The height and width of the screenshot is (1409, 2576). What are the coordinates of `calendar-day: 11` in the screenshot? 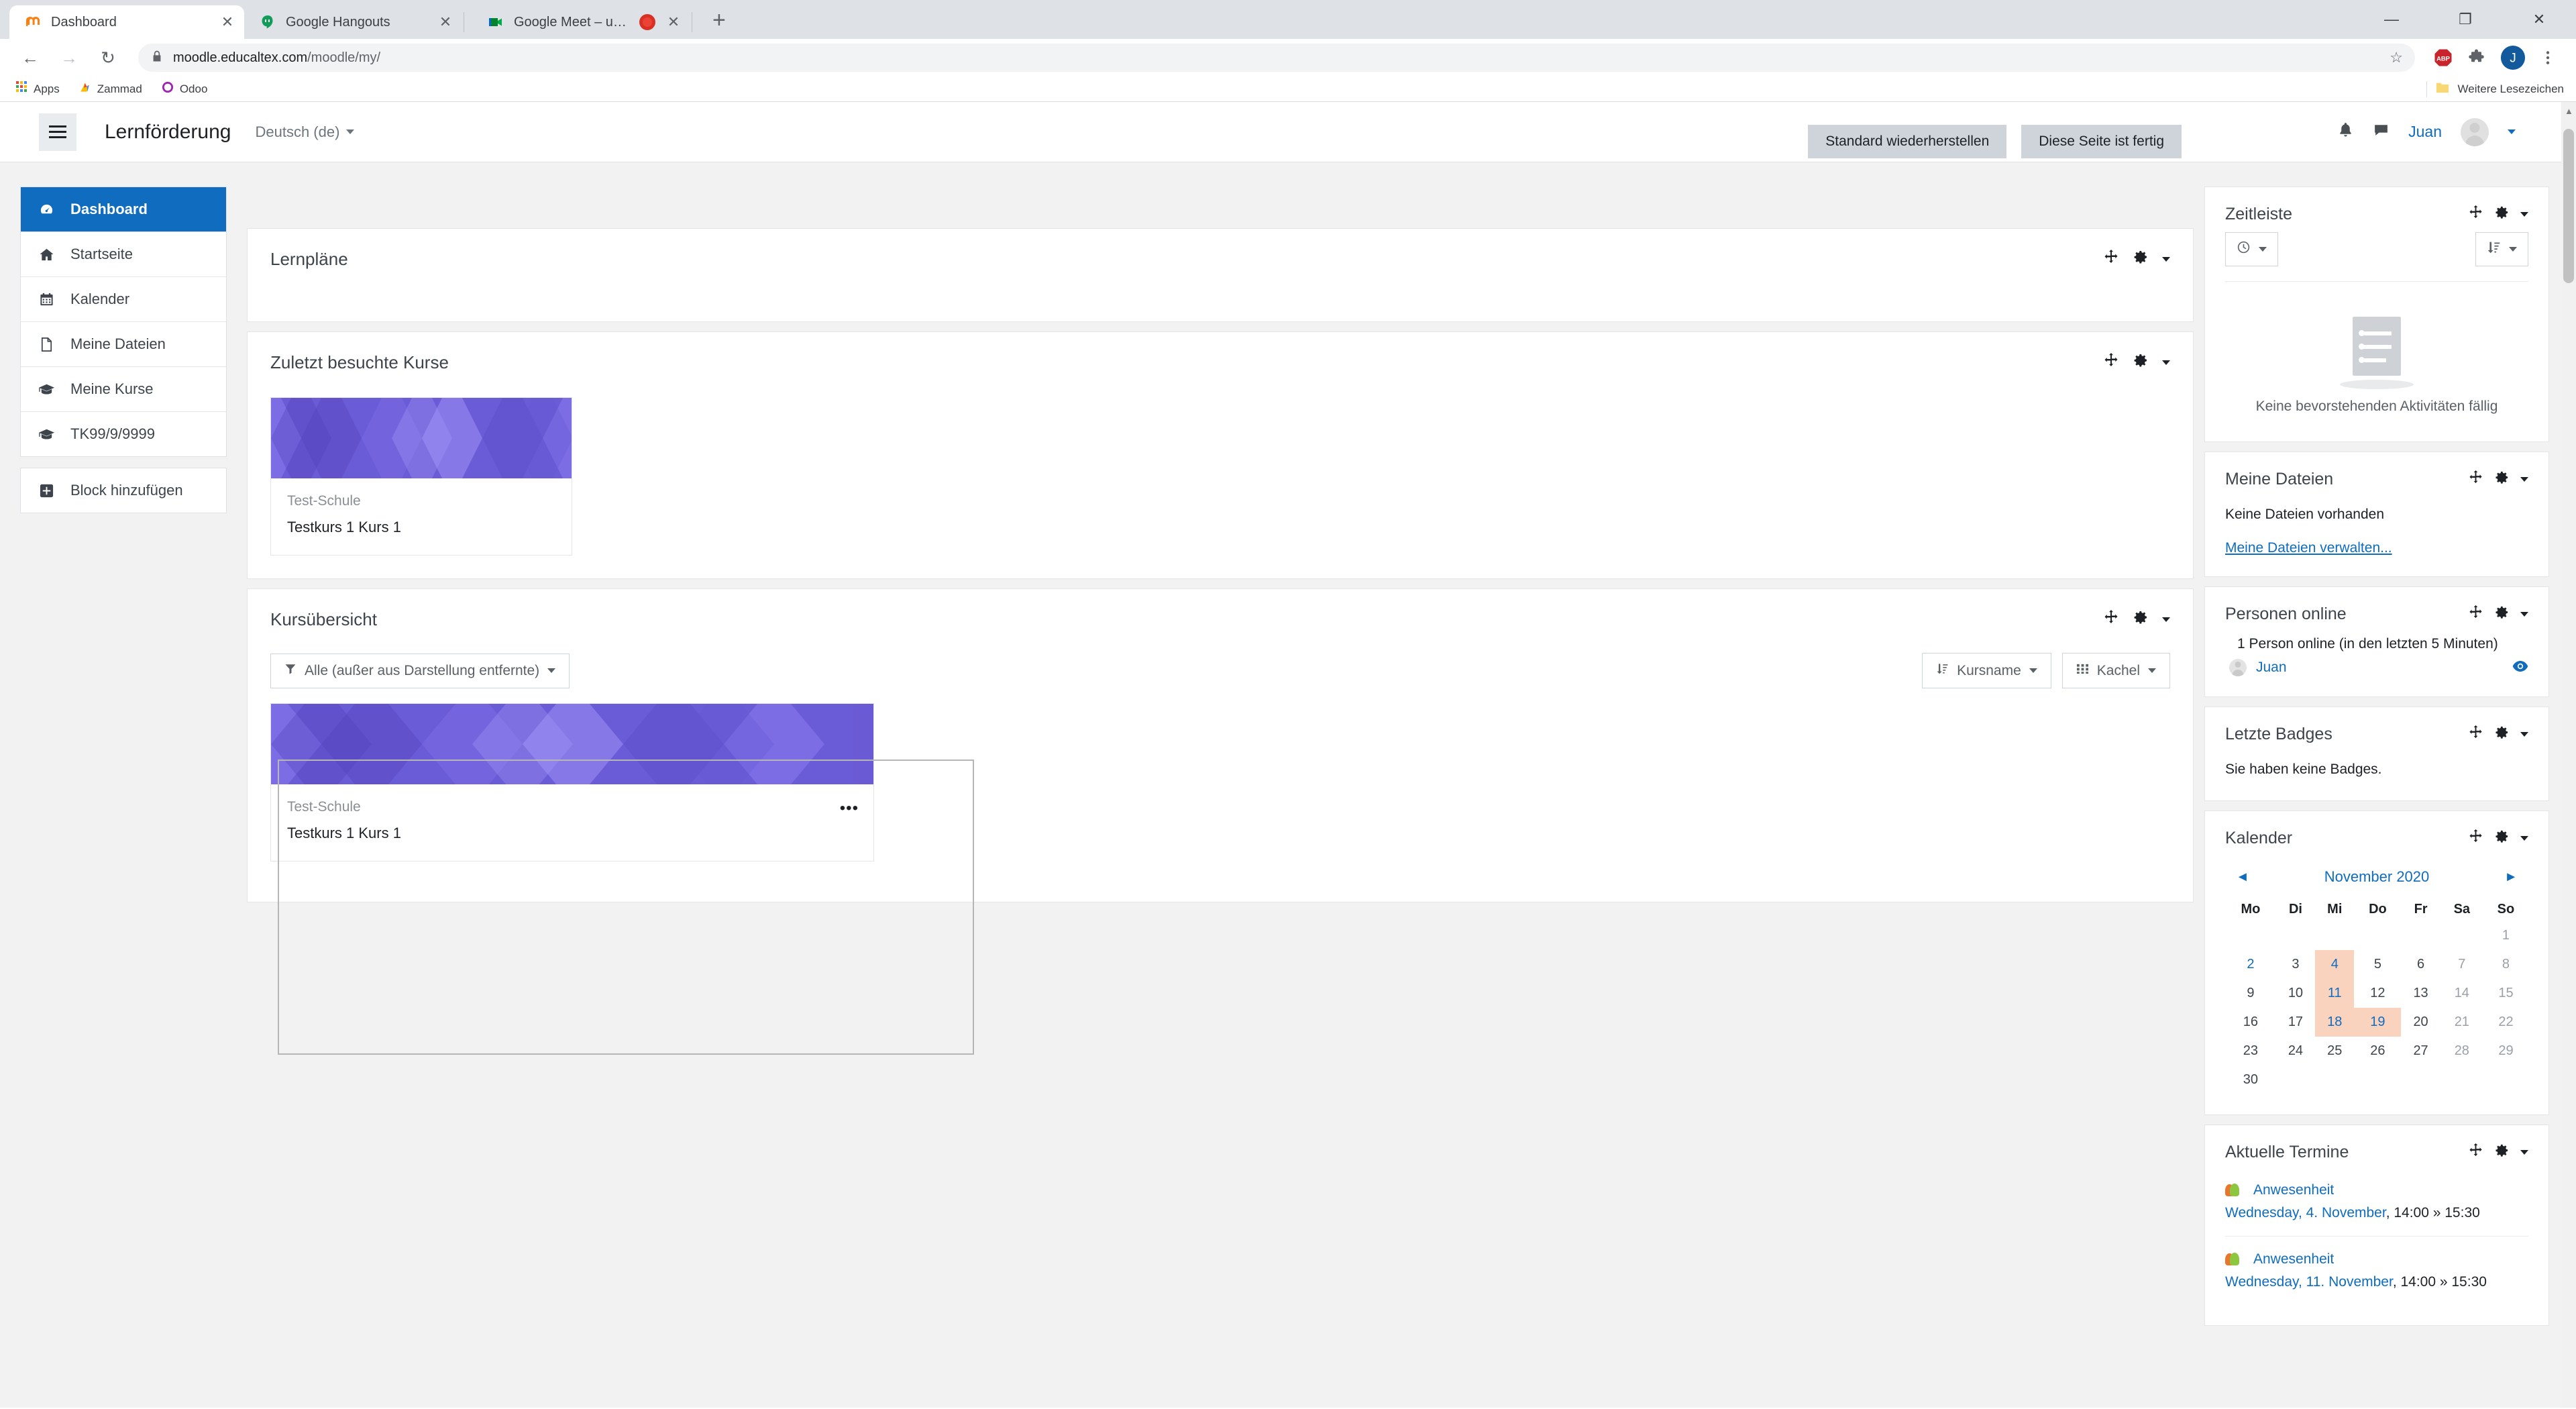 It's located at (2335, 993).